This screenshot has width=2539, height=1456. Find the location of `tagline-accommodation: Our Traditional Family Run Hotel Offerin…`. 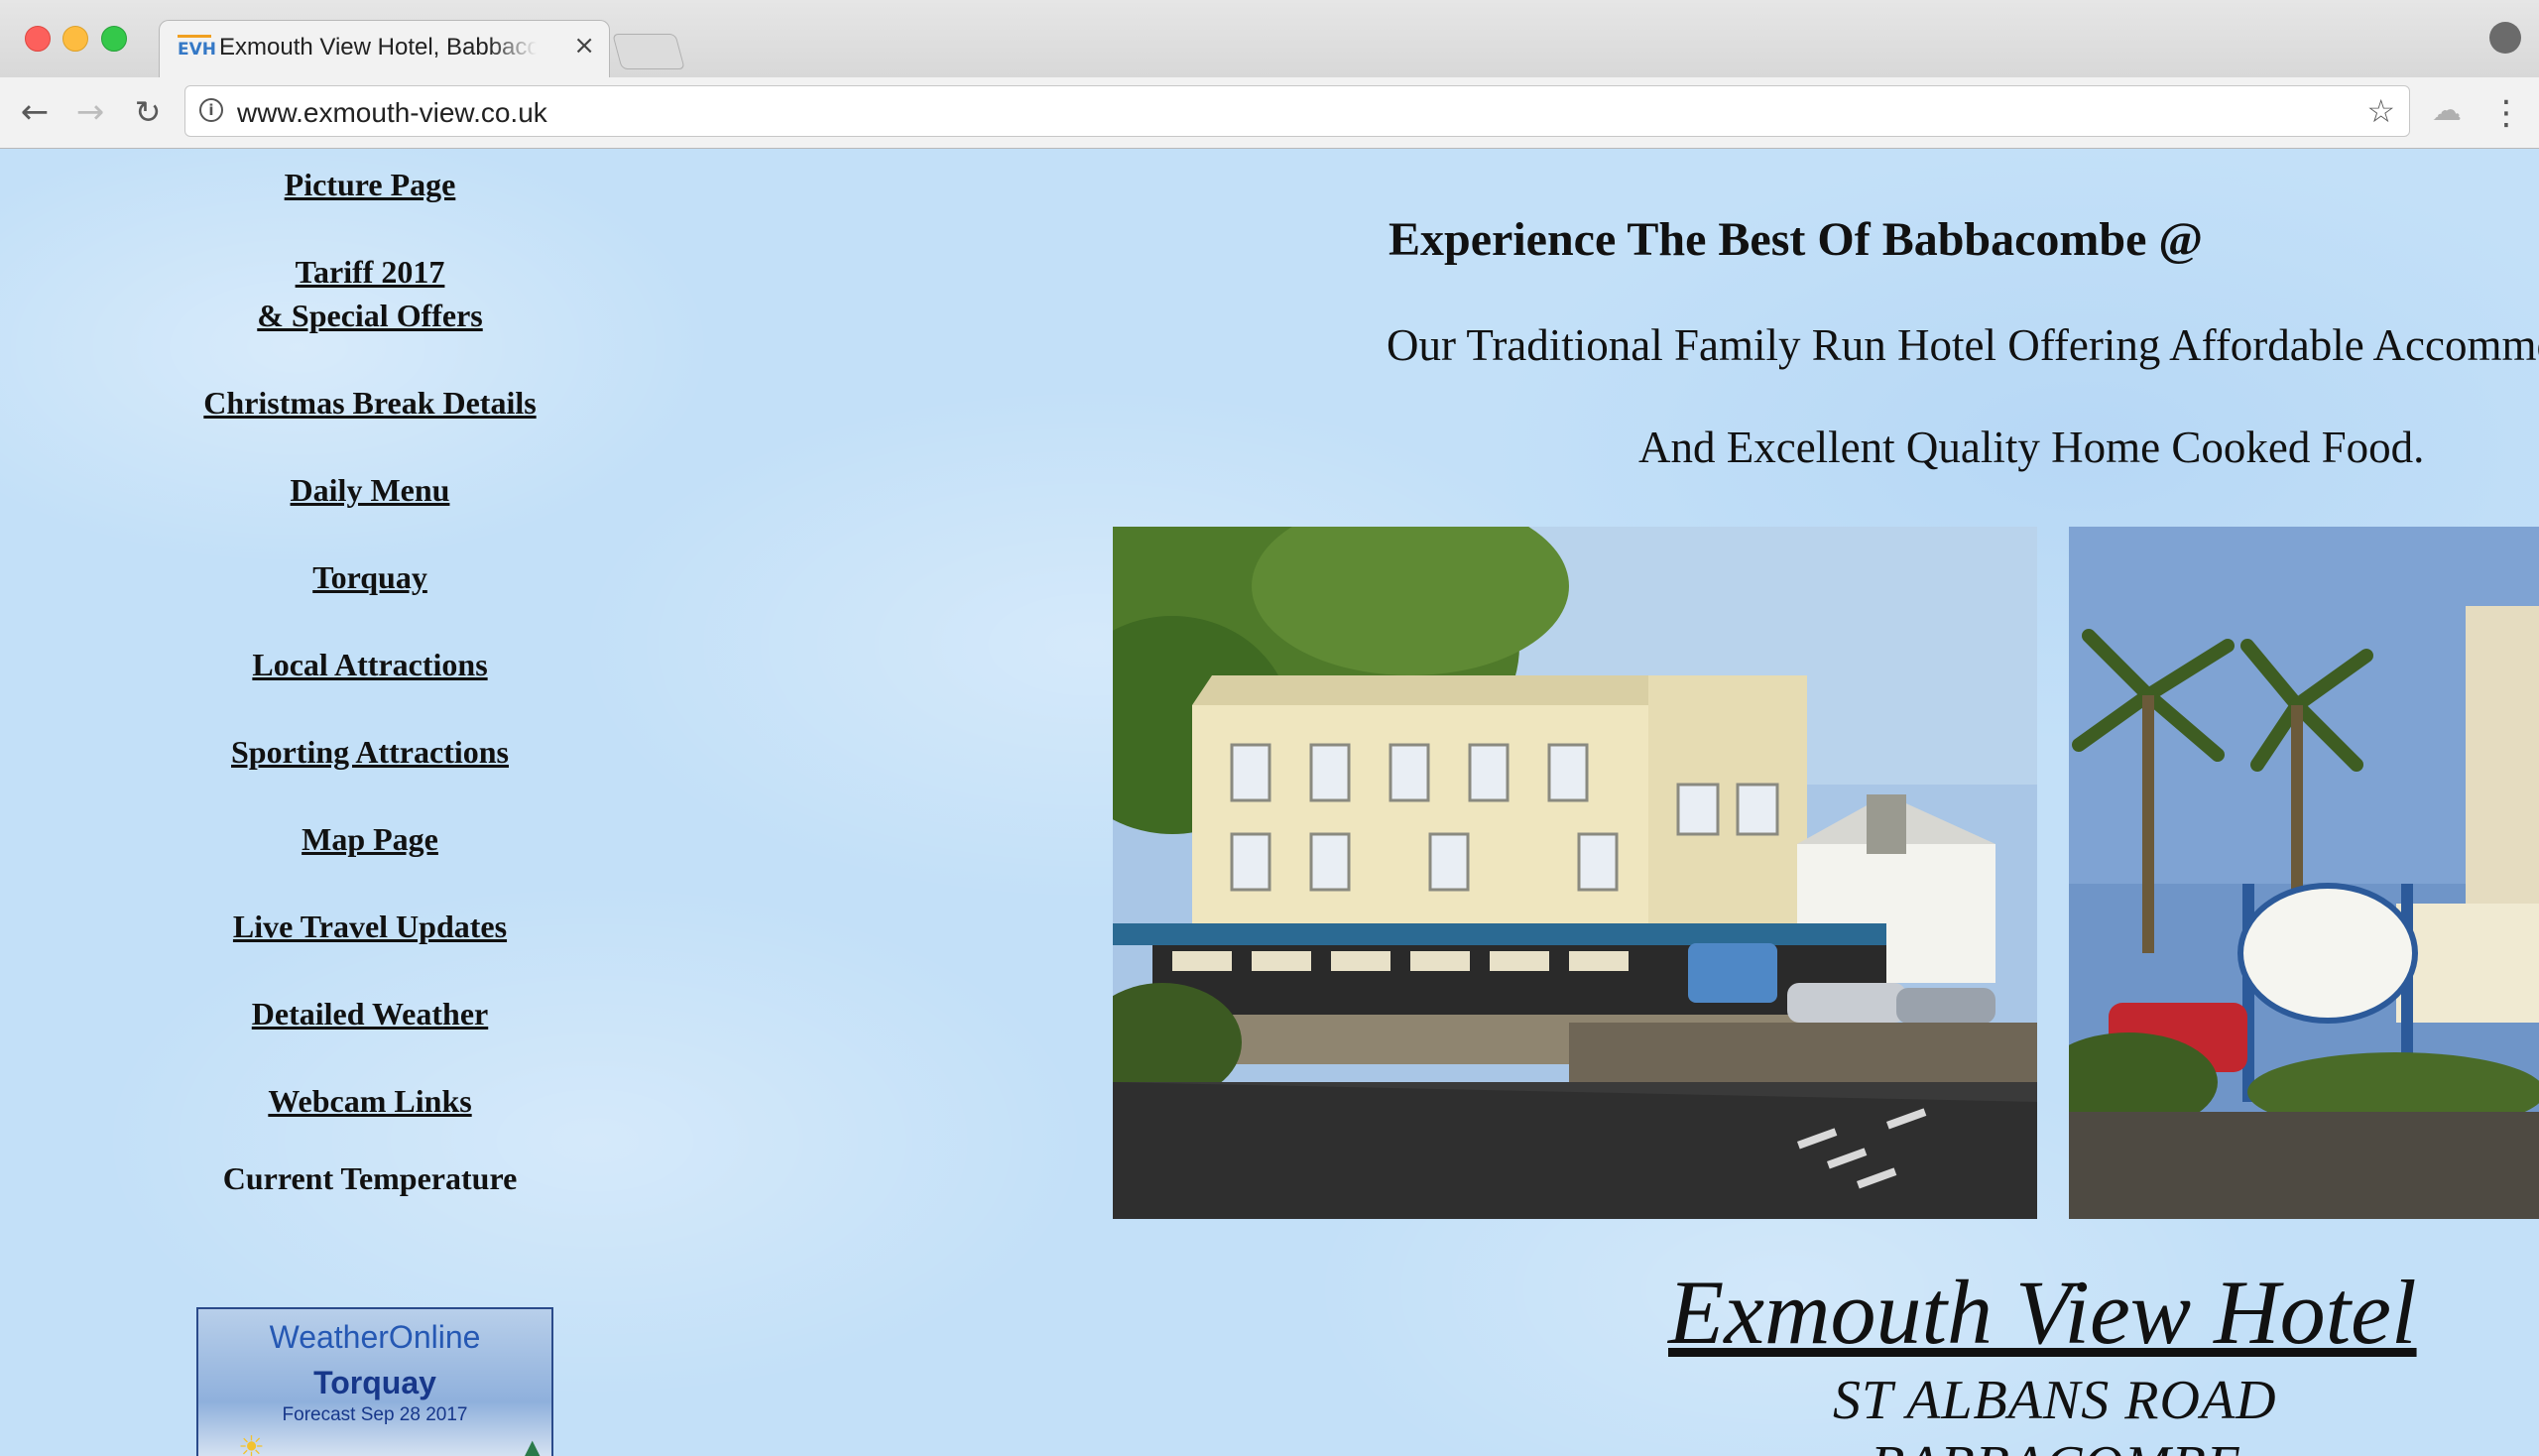

tagline-accommodation: Our Traditional Family Run Hotel Offerin… is located at coordinates (1963, 345).